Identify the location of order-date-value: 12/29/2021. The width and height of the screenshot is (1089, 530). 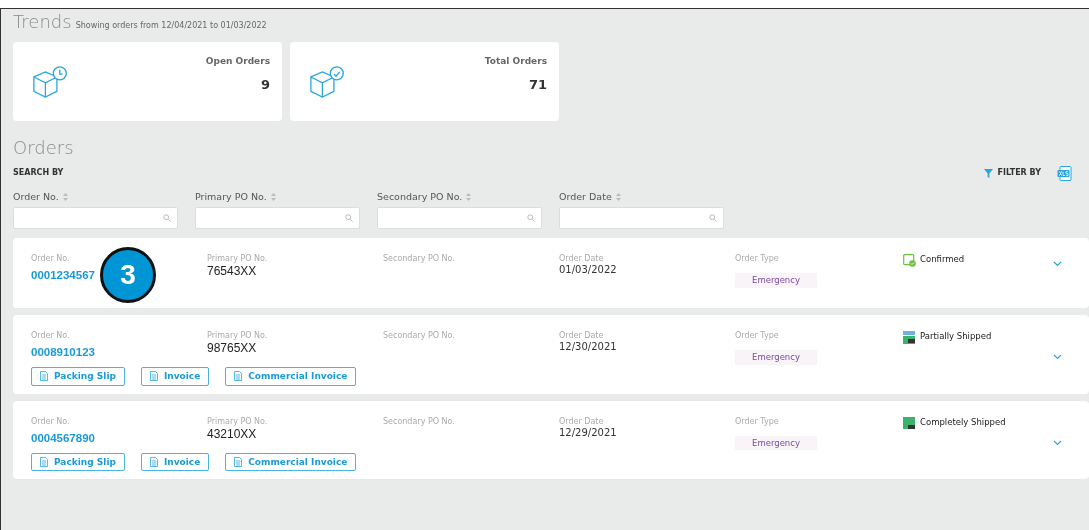
(588, 433).